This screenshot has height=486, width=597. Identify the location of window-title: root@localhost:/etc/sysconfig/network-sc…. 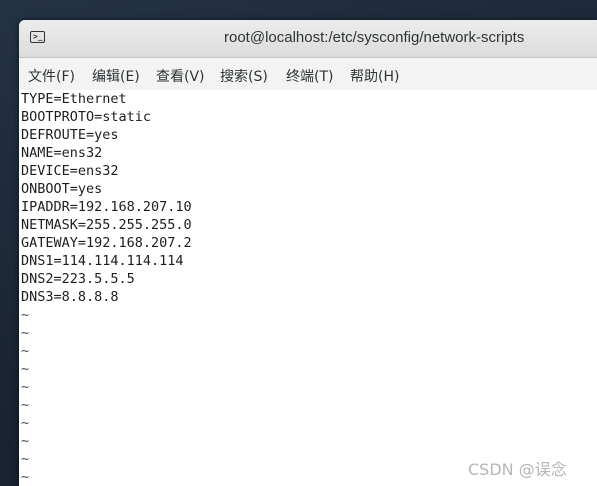
(374, 37).